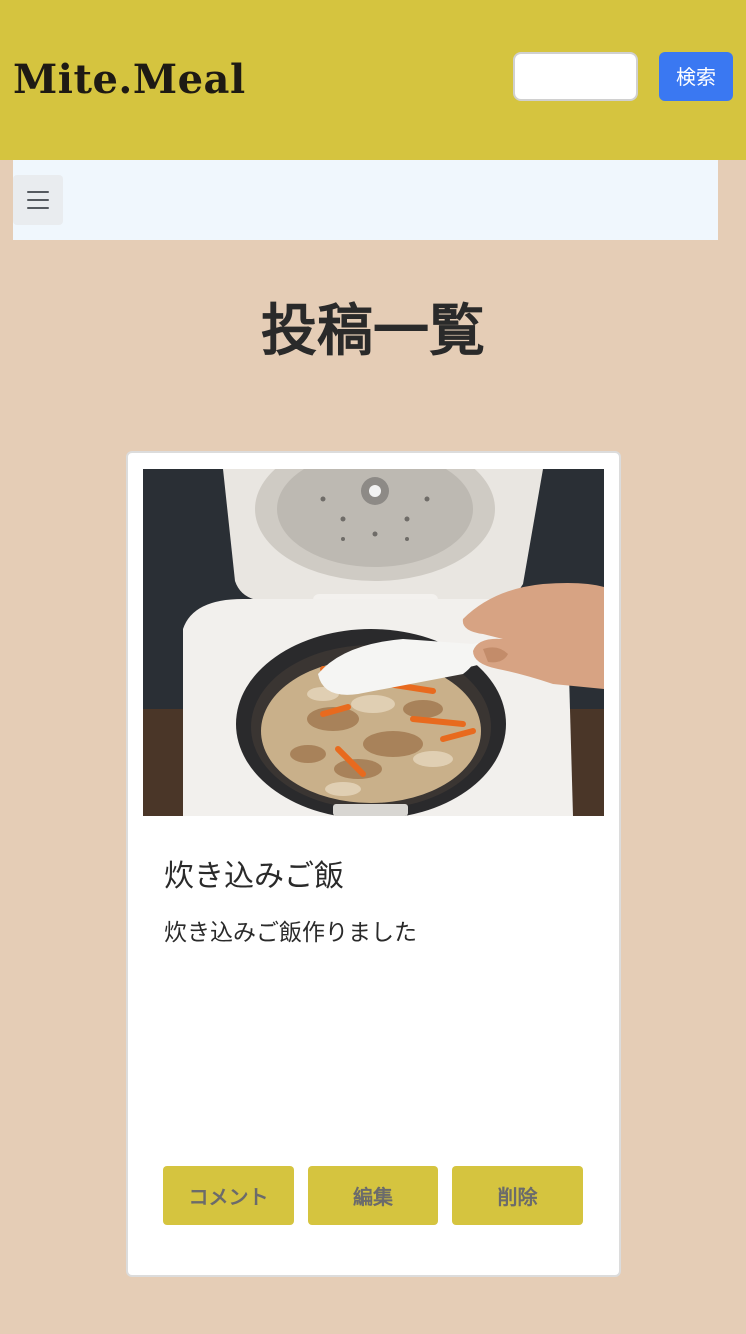 This screenshot has width=746, height=1334. What do you see at coordinates (254, 876) in the screenshot?
I see `post-title: 炊き込みご飯` at bounding box center [254, 876].